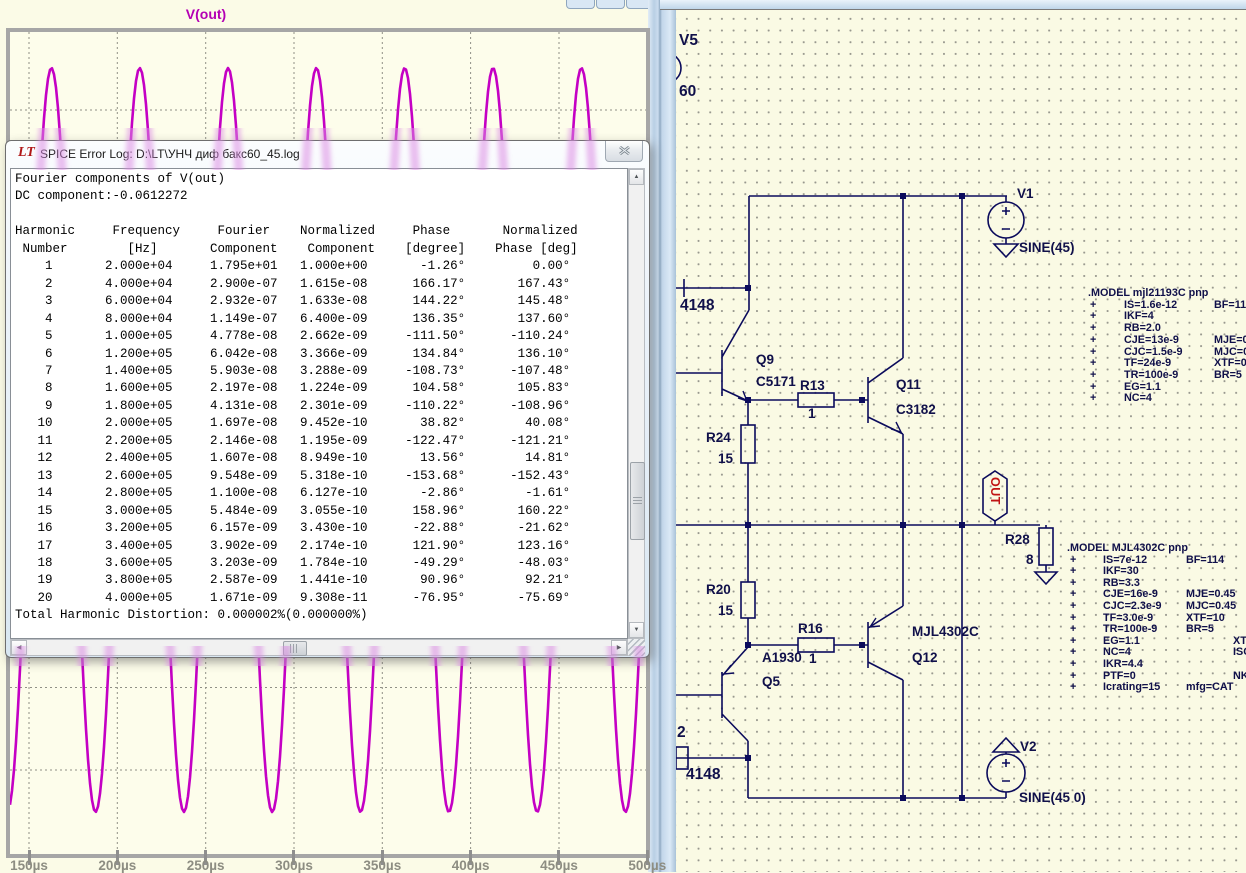 The image size is (1246, 873). What do you see at coordinates (771, 681) in the screenshot?
I see `label-q5: Q5` at bounding box center [771, 681].